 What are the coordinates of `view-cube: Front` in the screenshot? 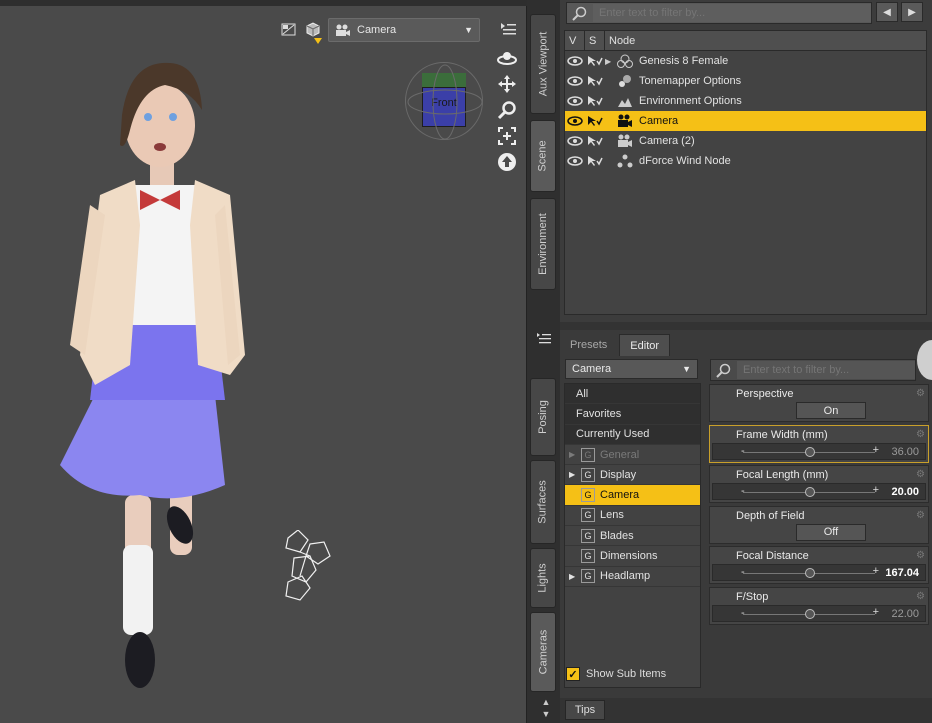 It's located at (444, 101).